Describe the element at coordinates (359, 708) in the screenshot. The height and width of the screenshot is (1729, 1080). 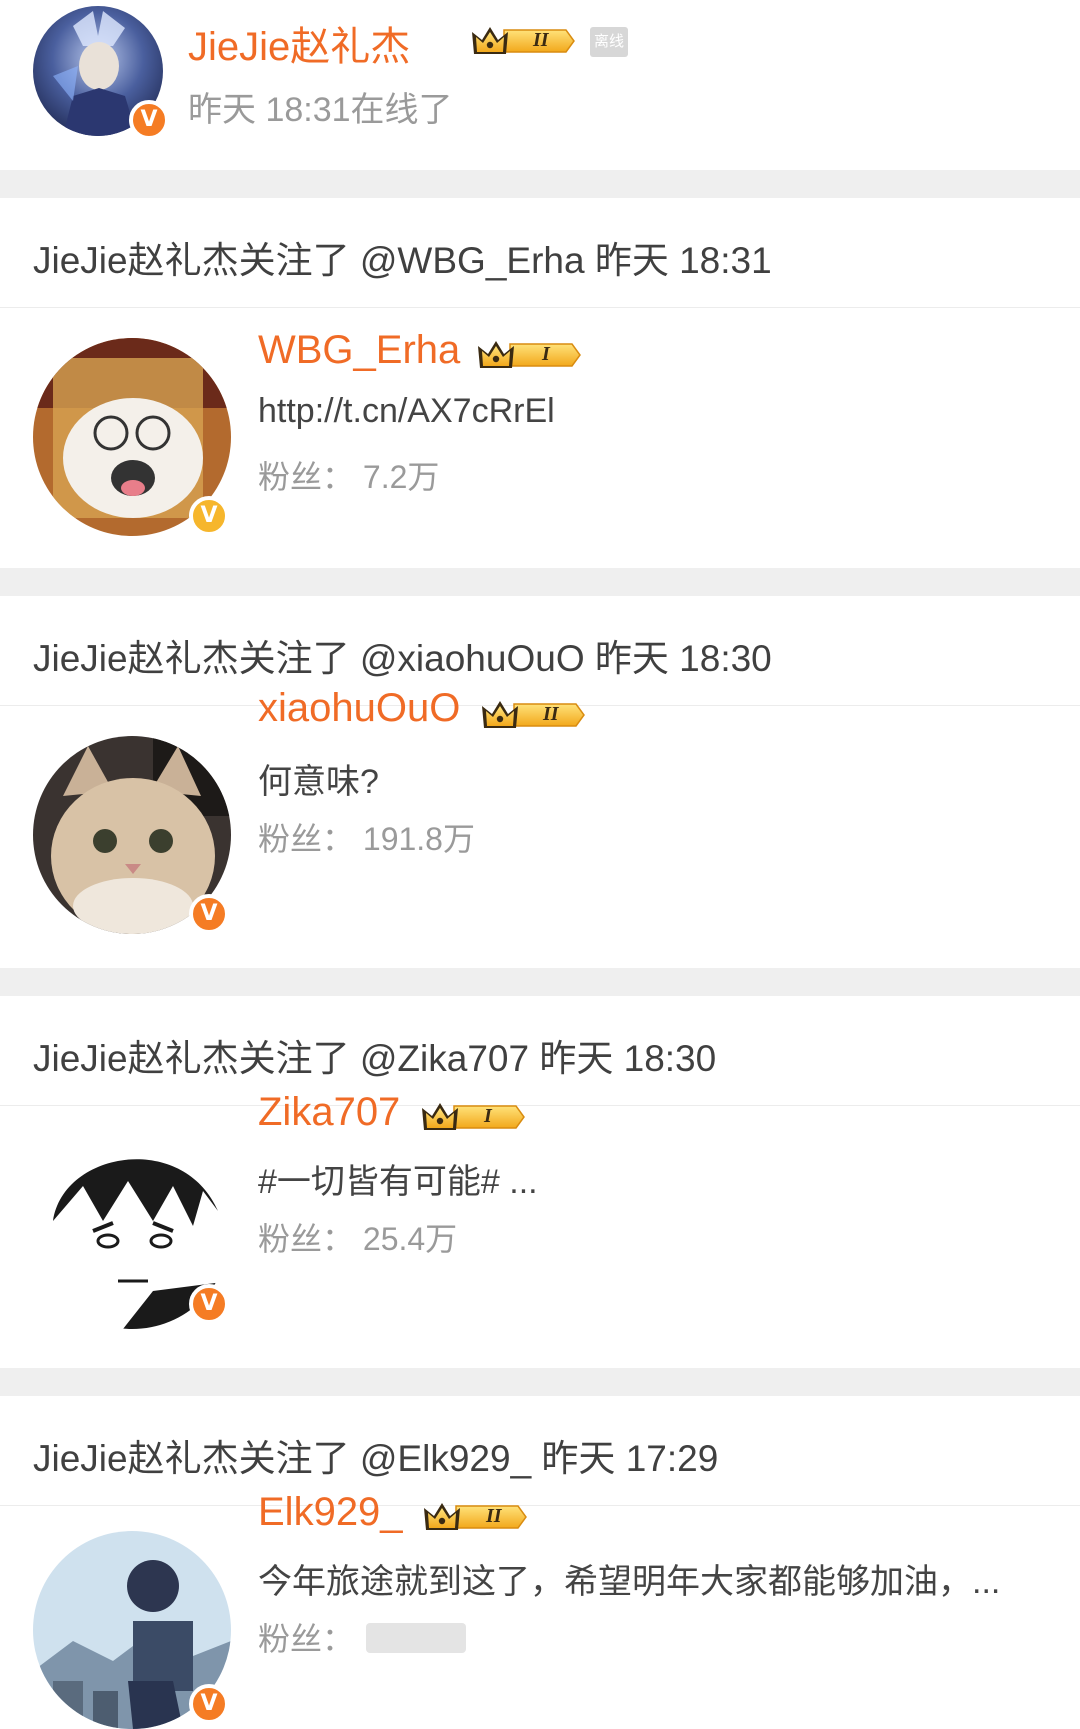
I see `user-name: xiaohuOuO` at that location.